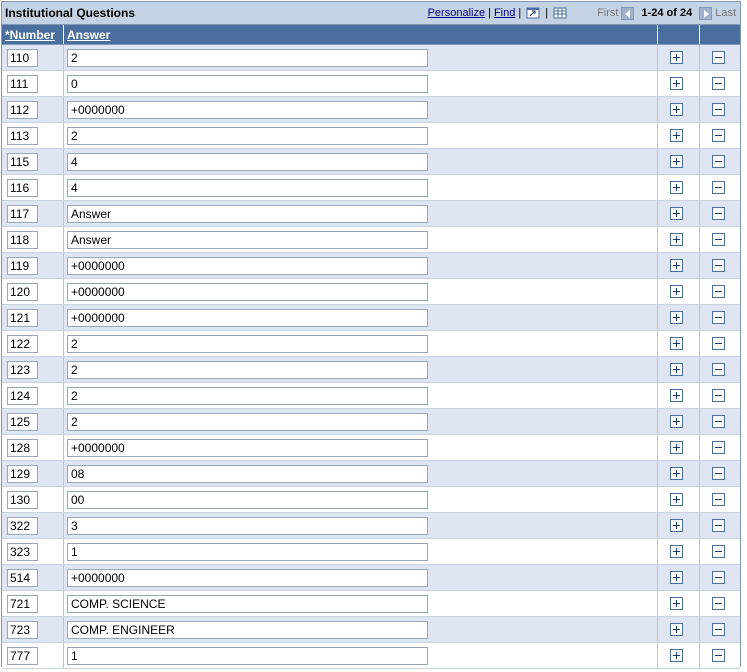 This screenshot has height=672, width=747. Describe the element at coordinates (28, 35) in the screenshot. I see `sort-number-link: *Number` at that location.